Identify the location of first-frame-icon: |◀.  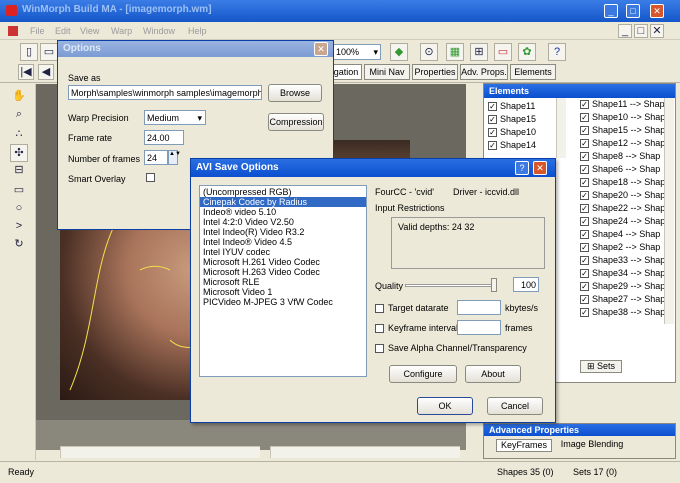
(26, 72).